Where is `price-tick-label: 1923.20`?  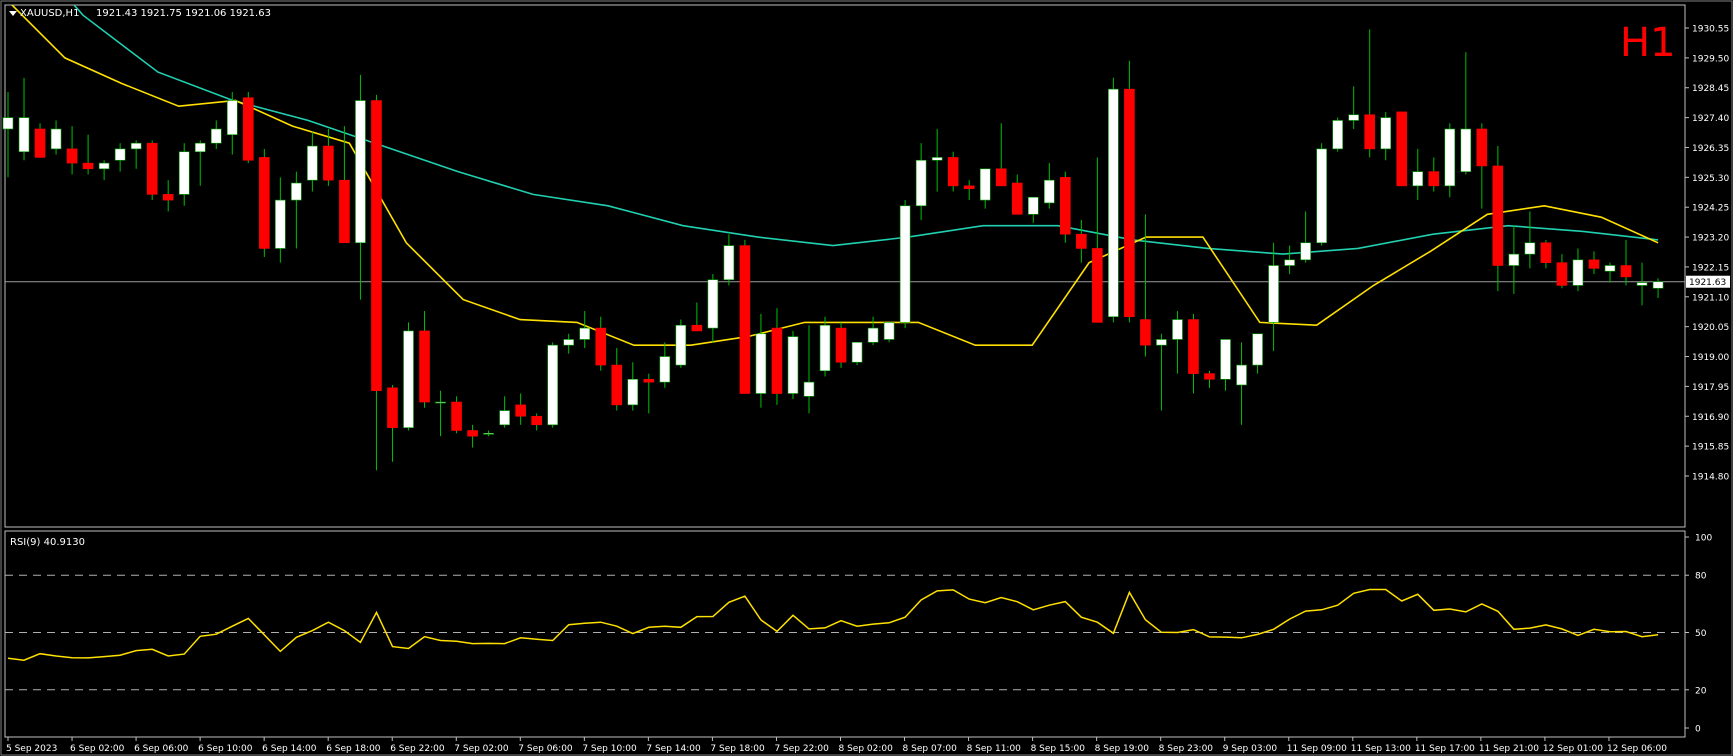 price-tick-label: 1923.20 is located at coordinates (1710, 239).